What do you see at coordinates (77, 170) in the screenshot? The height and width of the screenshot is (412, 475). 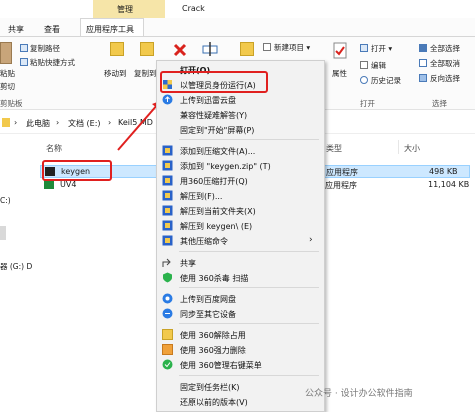 I see `keygen-highlight-box` at bounding box center [77, 170].